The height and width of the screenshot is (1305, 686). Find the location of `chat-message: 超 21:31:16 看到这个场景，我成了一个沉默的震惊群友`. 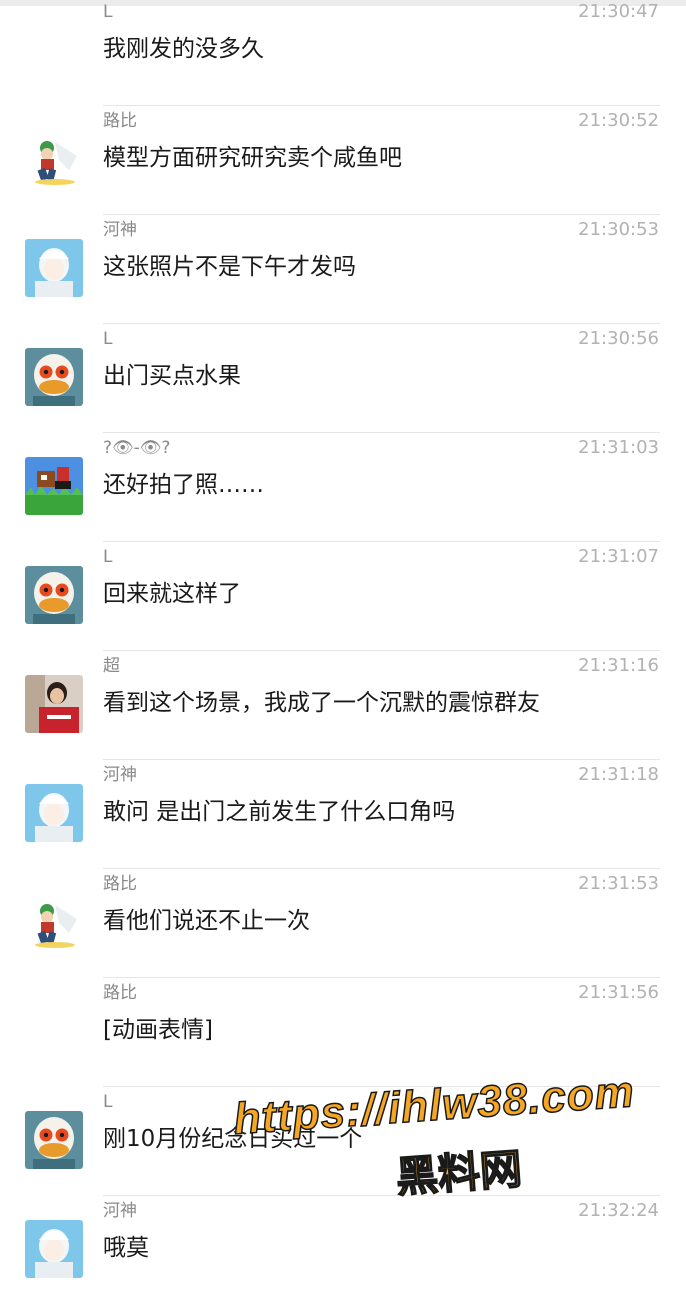

chat-message: 超 21:31:16 看到这个场景，我成了一个沉默的震惊群友 is located at coordinates (343, 705).